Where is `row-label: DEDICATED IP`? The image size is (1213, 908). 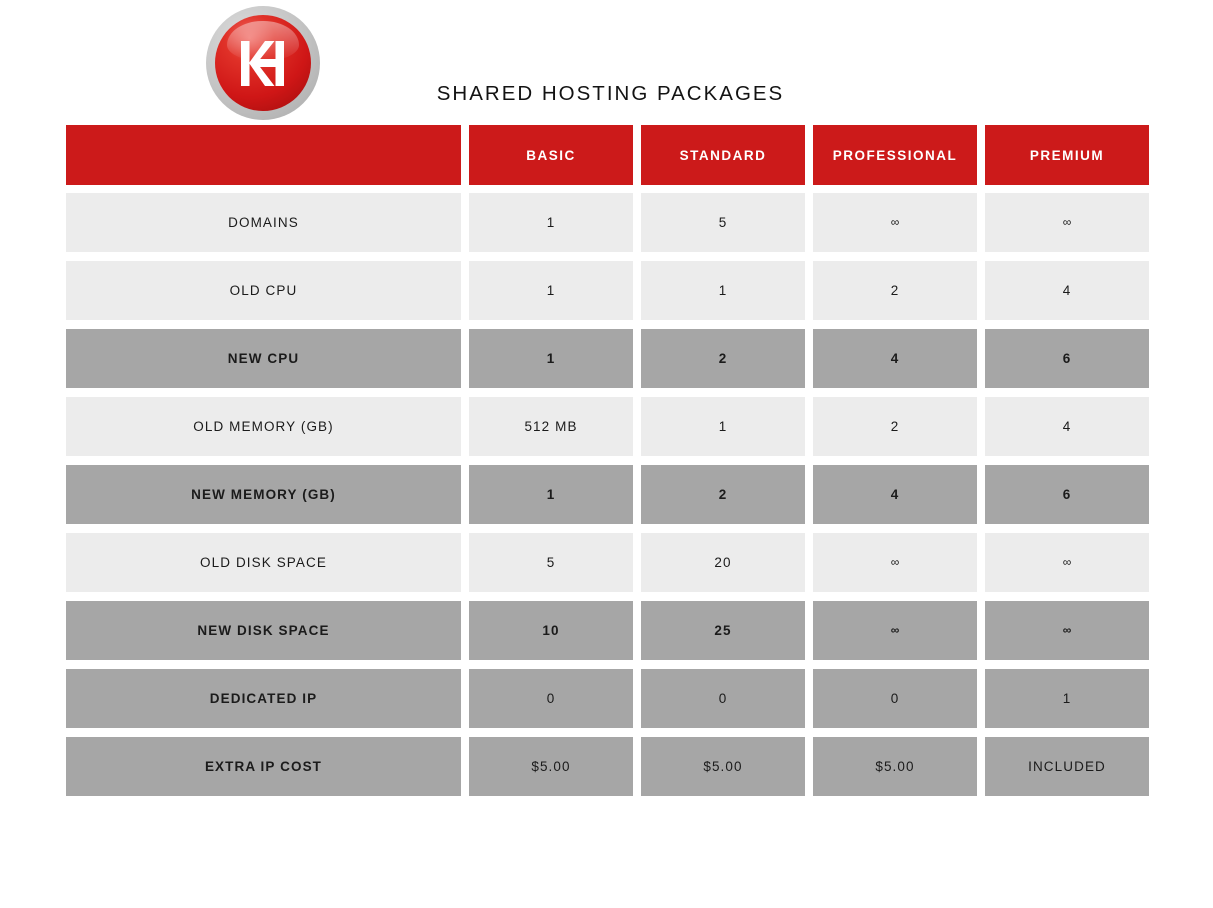
row-label: DEDICATED IP is located at coordinates (263, 698).